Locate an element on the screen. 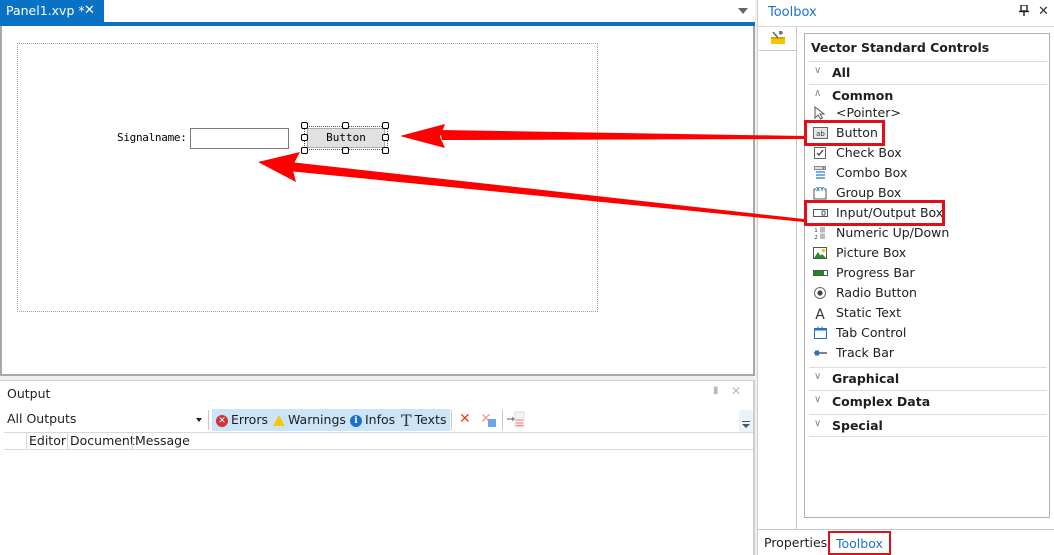 The image size is (1054, 555). toolbox-icon is located at coordinates (778, 37).